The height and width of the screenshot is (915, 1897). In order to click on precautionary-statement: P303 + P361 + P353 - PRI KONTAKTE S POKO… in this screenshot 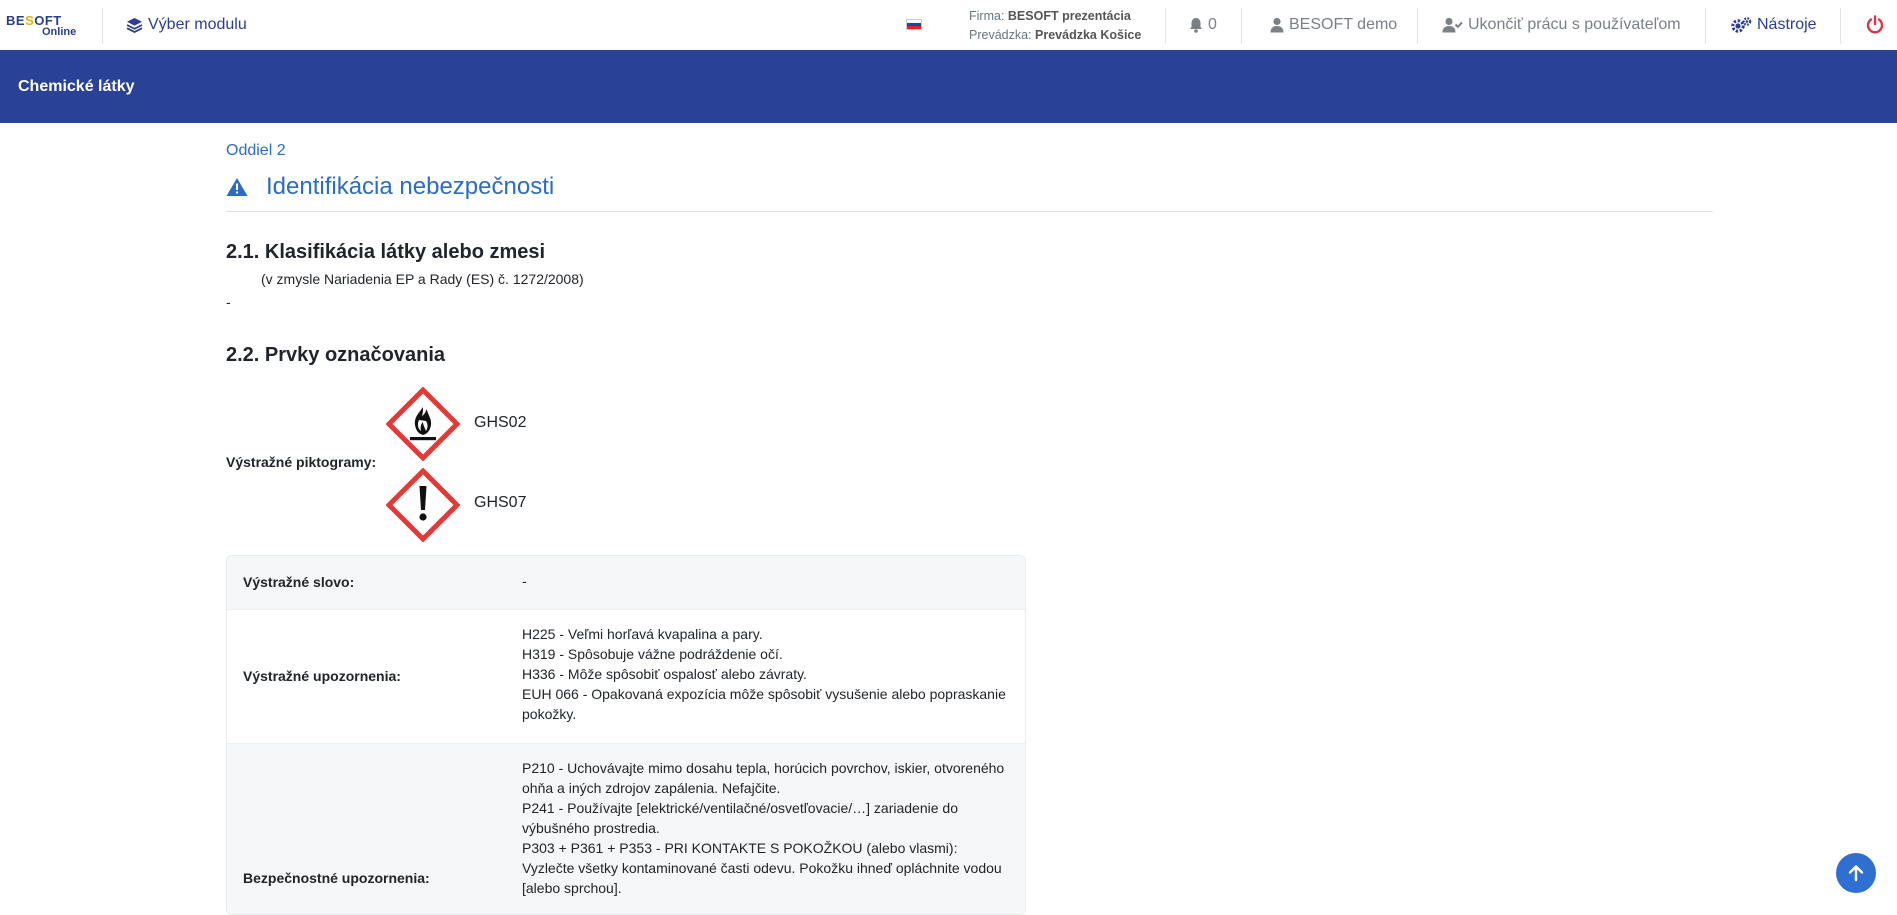, I will do `click(762, 868)`.